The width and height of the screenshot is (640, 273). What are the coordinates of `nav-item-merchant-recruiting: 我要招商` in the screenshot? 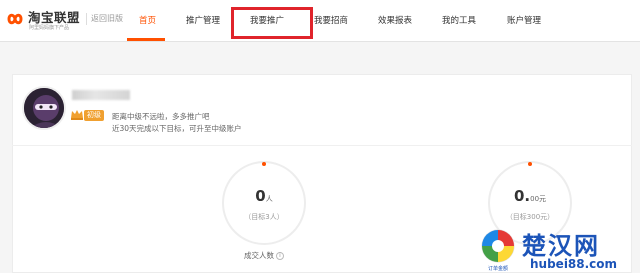 It's located at (331, 20).